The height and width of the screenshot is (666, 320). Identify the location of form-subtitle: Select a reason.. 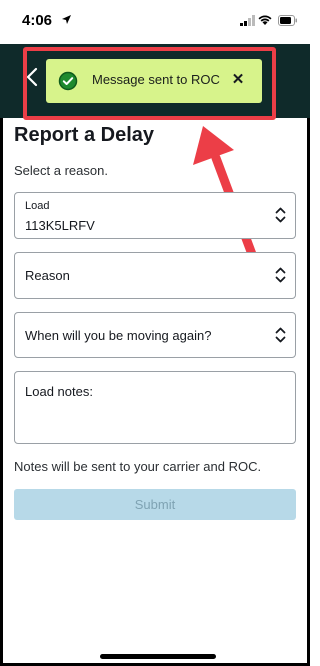
(61, 170).